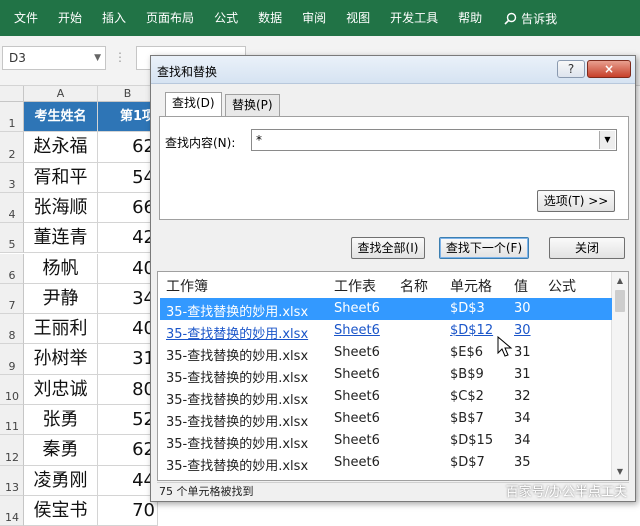  I want to click on row-header: 12, so click(12, 450).